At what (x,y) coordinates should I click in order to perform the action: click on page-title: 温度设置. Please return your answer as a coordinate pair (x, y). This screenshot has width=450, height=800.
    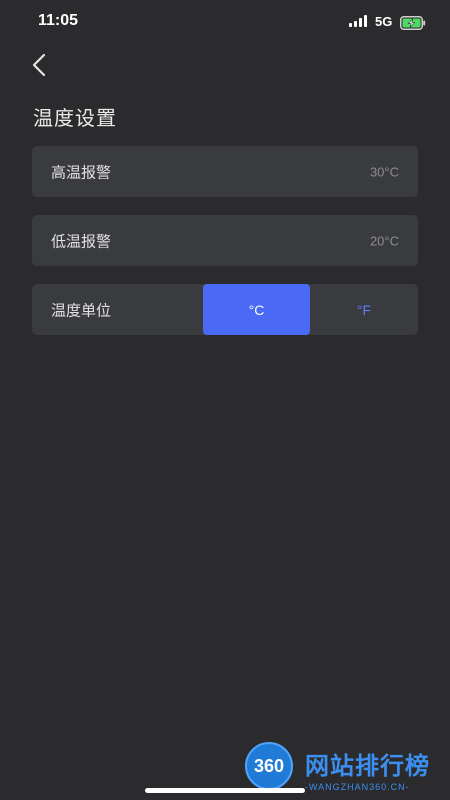
    Looking at the image, I should click on (75, 118).